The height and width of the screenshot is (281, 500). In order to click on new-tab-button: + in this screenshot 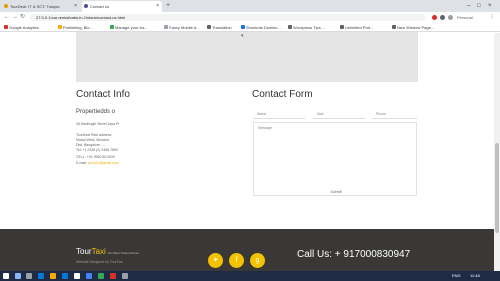, I will do `click(168, 6)`.